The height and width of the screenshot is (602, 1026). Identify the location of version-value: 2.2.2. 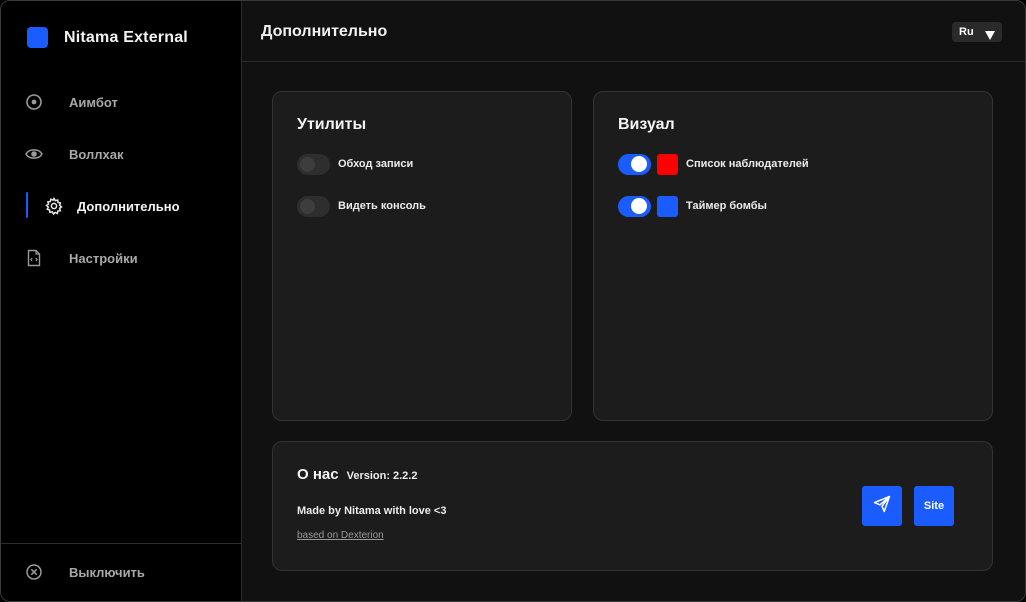
(405, 476).